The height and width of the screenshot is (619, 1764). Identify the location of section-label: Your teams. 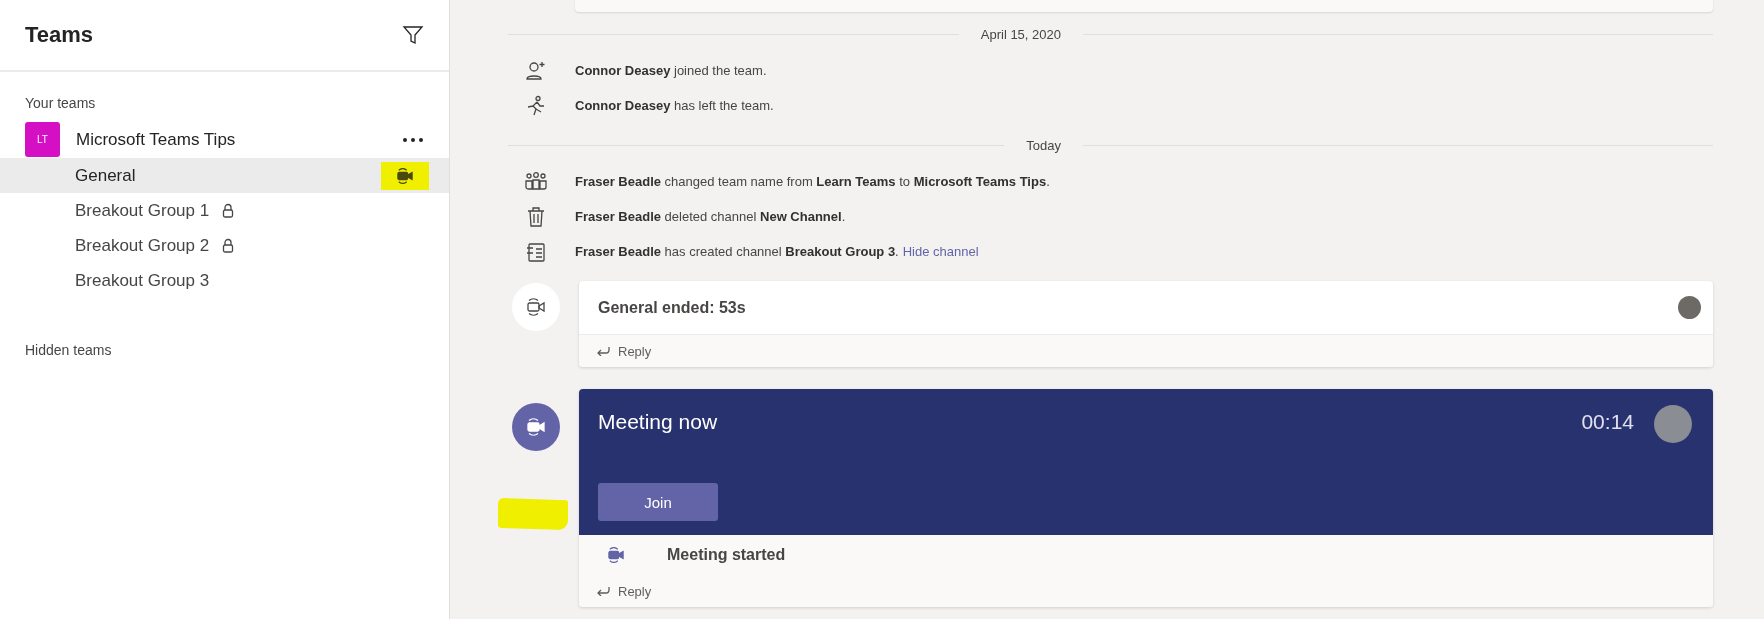
(60, 103).